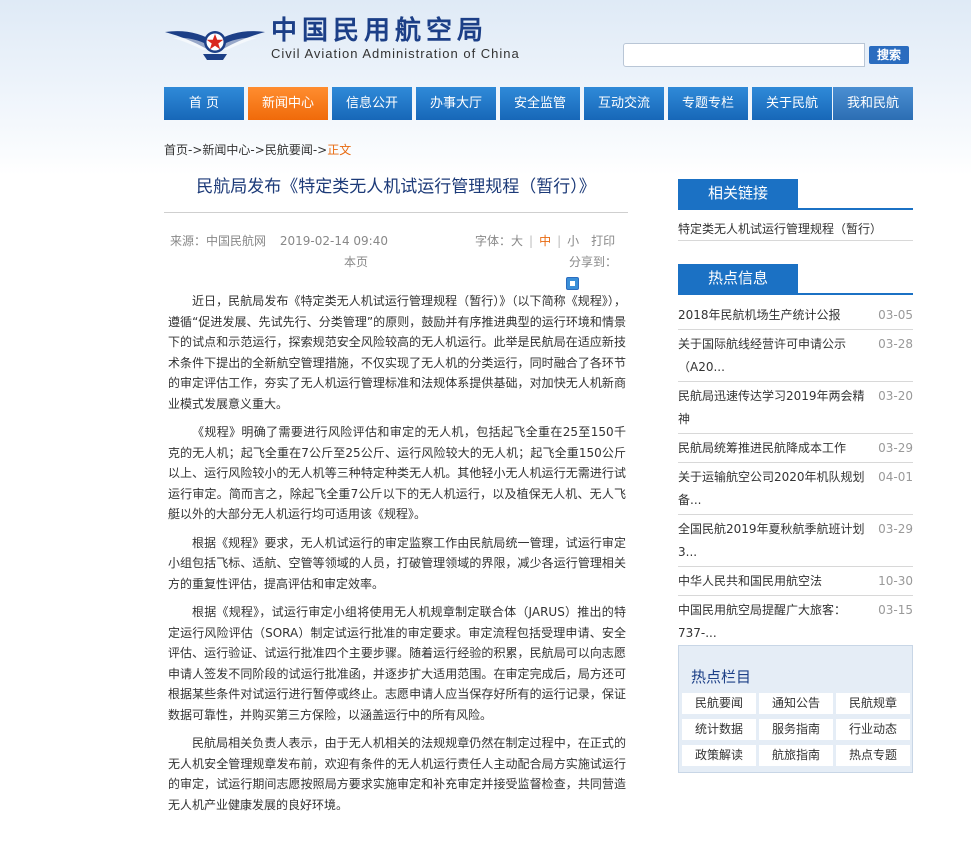  I want to click on hot-info-item: 中国民用航空局提醒广大旅客：737-... 03-15, so click(795, 622).